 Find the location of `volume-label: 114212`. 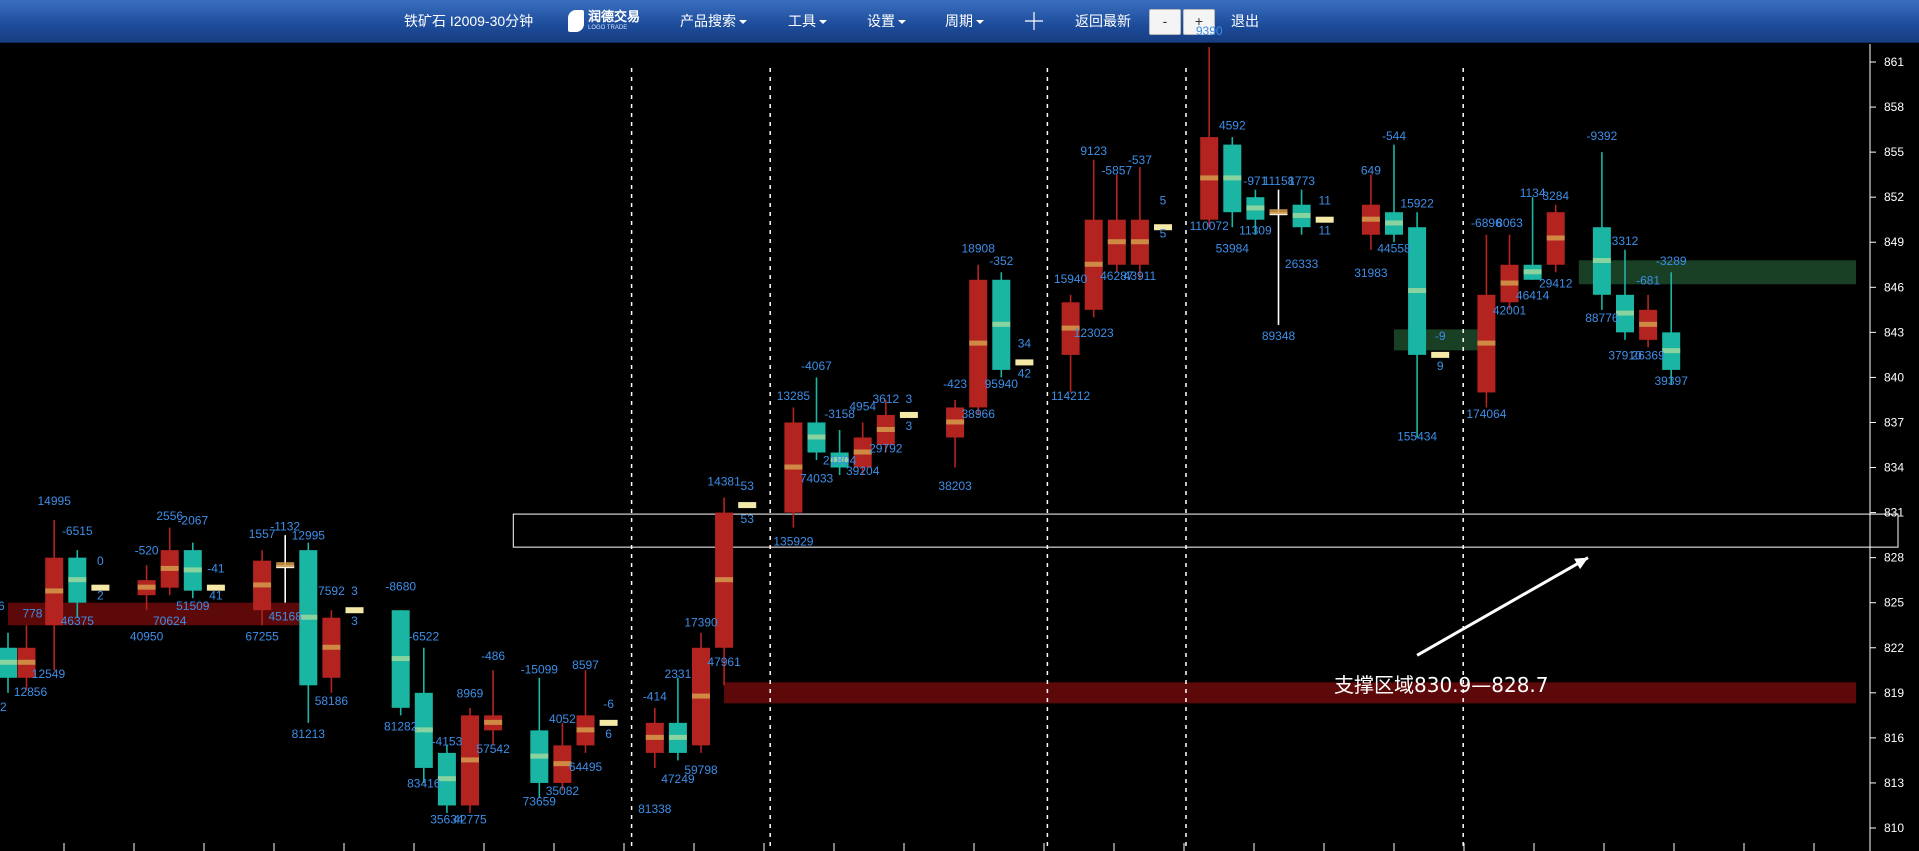

volume-label: 114212 is located at coordinates (1070, 396).